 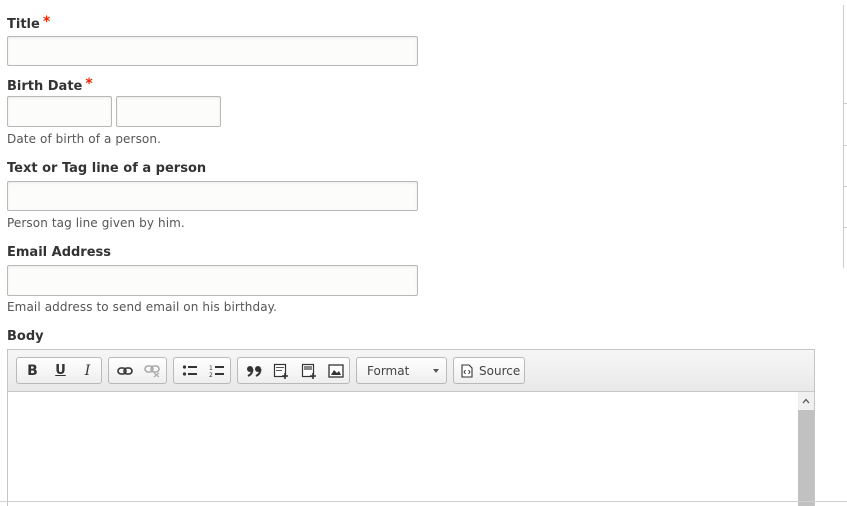 I want to click on bulleted-list-icon, so click(x=189, y=370).